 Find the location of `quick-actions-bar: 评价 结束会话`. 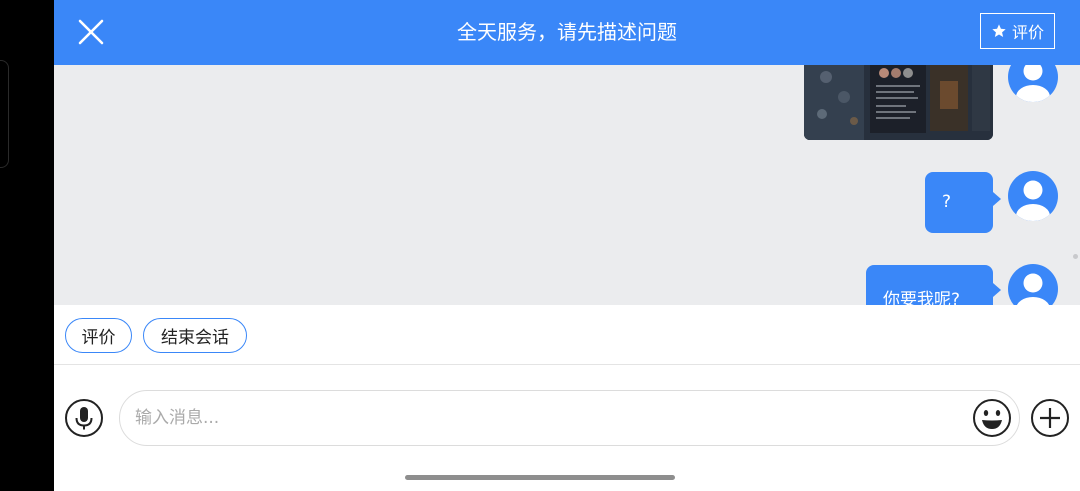

quick-actions-bar: 评价 结束会话 is located at coordinates (567, 335).